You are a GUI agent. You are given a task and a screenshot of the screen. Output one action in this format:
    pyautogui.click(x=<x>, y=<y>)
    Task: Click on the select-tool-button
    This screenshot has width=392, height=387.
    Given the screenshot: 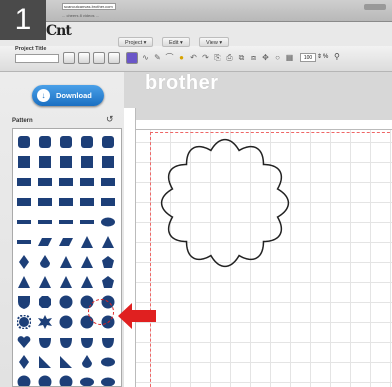 What is the action you would take?
    pyautogui.click(x=132, y=58)
    